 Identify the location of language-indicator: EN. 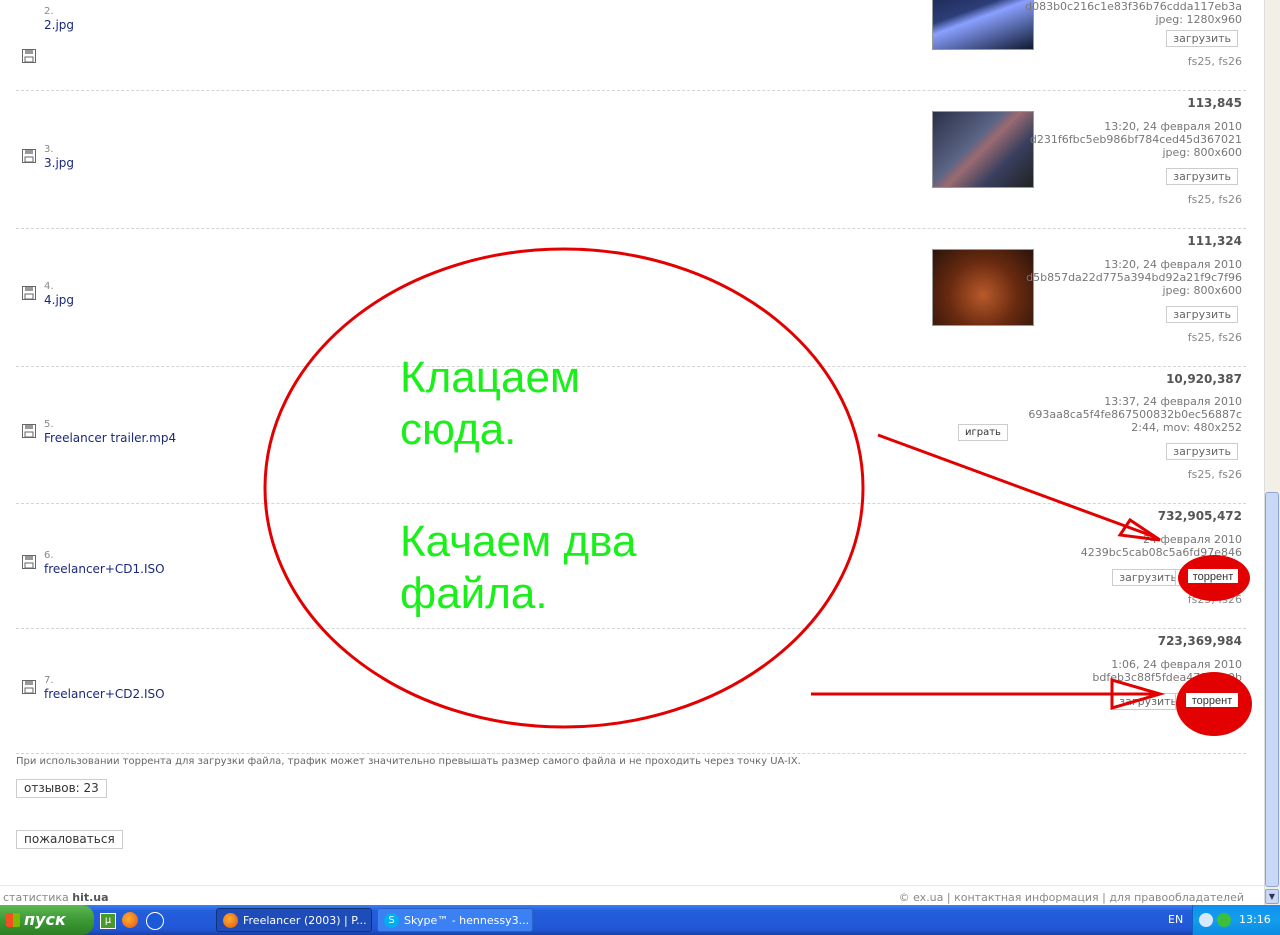
(1175, 919).